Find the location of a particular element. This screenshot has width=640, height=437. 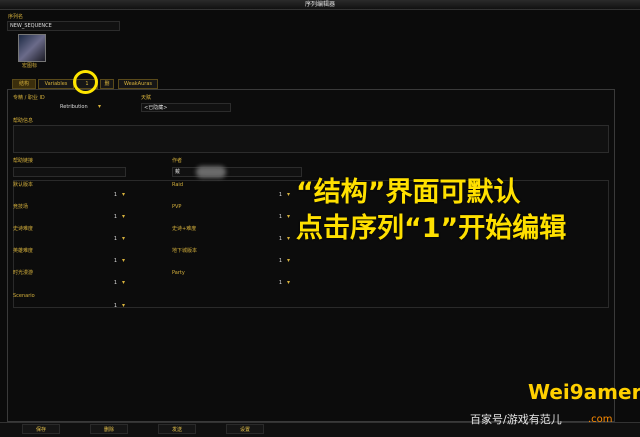

site-logo: Wei9amer is located at coordinates (584, 392).